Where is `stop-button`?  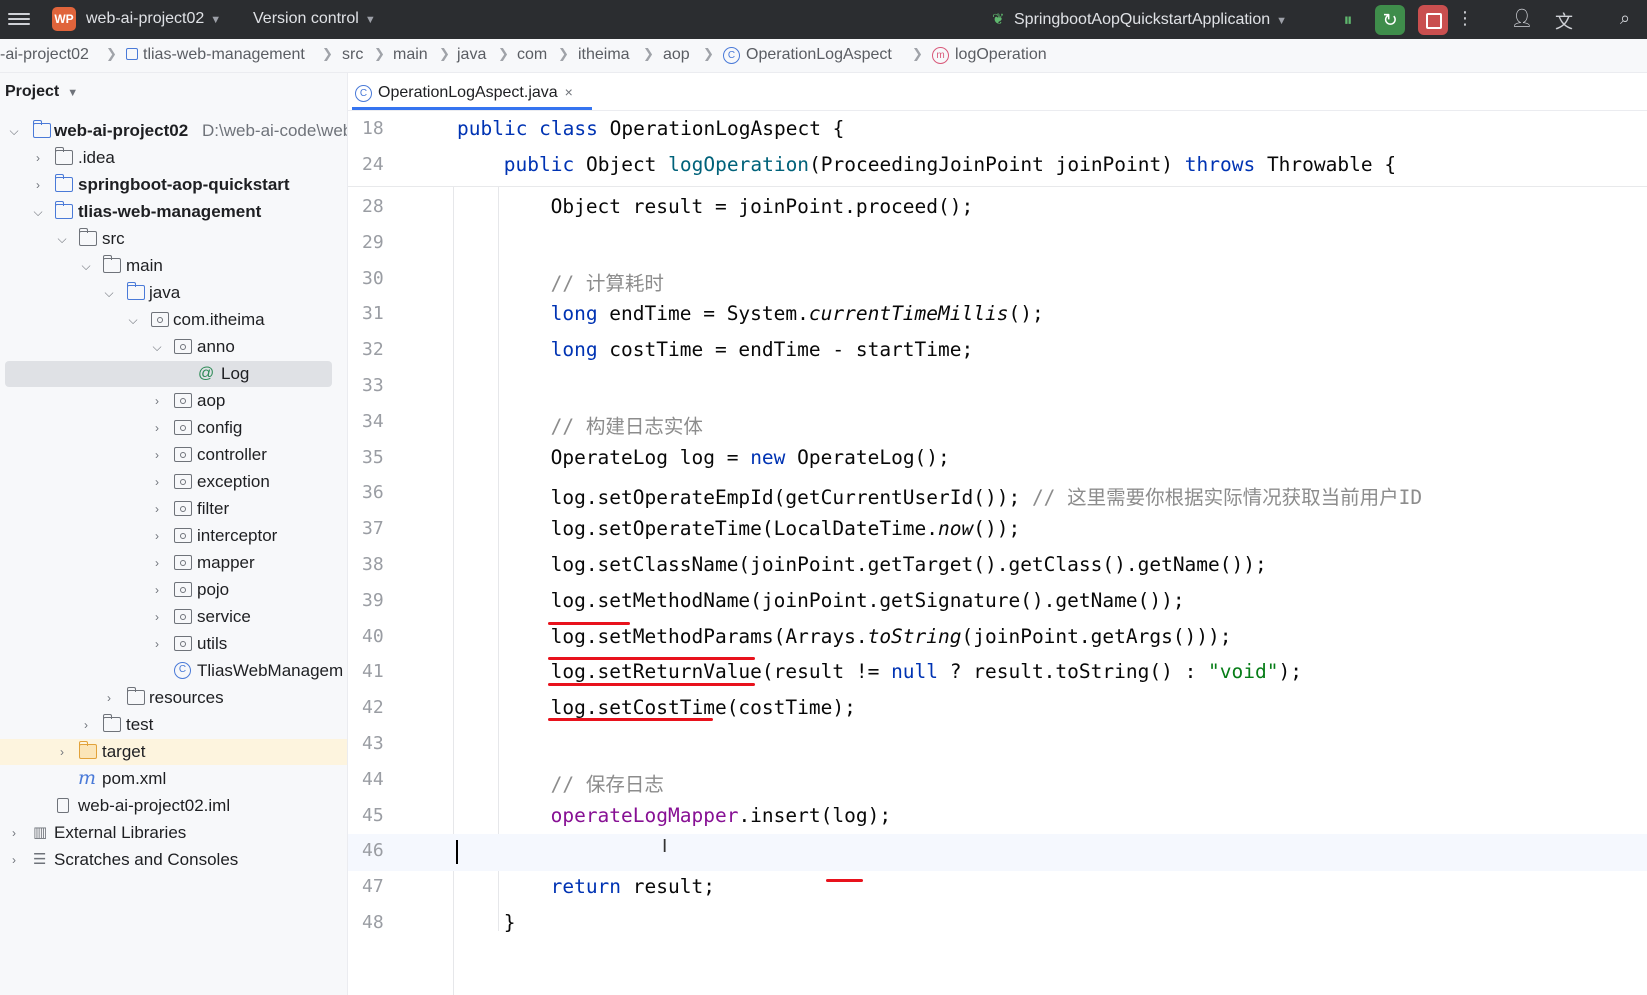 stop-button is located at coordinates (1433, 20).